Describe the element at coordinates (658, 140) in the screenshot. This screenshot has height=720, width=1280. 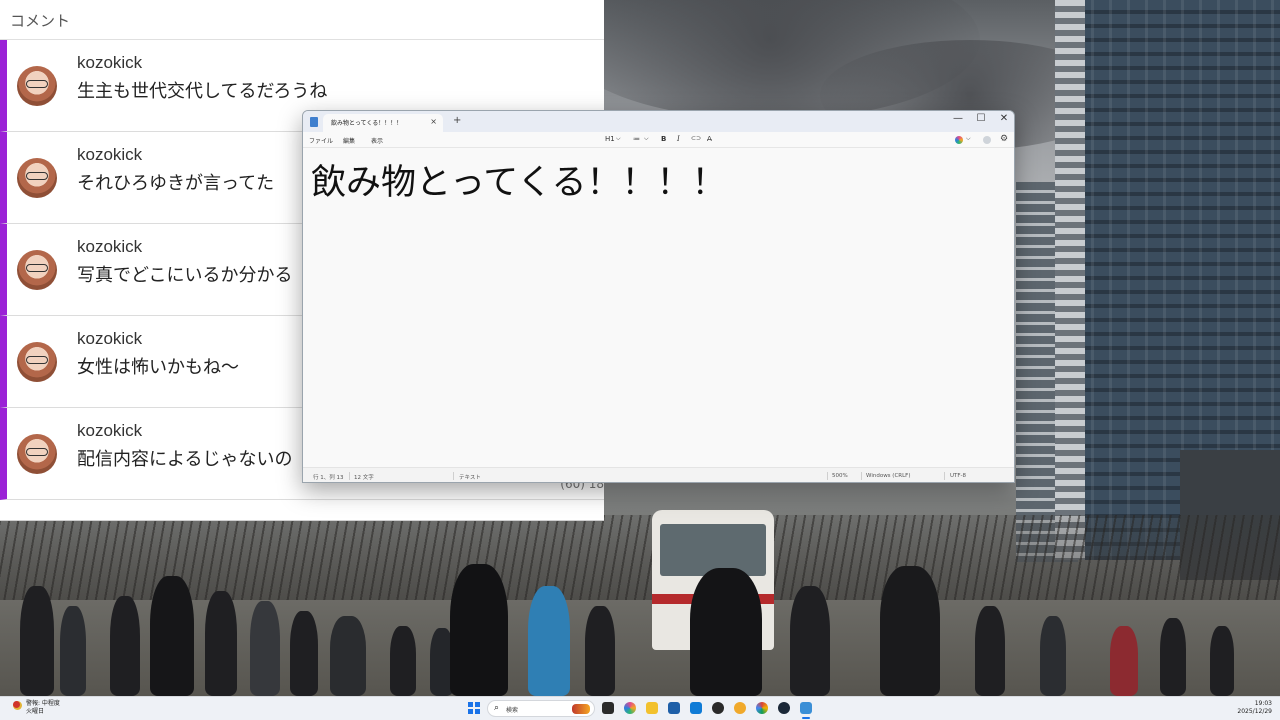
I see `menu-bar: ファイル 編集 表示 H1 ⌵ ≔ ⌵ B I ⊂⊃ A̶ ⌵ ⚙` at that location.